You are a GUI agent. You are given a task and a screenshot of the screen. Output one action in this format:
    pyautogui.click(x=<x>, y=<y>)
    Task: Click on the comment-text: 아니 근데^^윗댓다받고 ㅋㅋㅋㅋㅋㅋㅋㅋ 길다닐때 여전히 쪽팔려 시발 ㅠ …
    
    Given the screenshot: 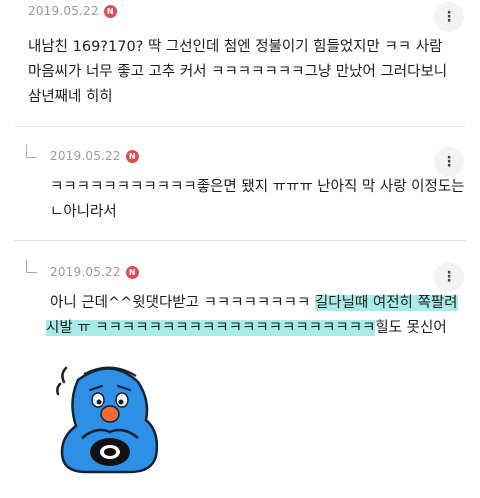 What is the action you would take?
    pyautogui.click(x=258, y=316)
    